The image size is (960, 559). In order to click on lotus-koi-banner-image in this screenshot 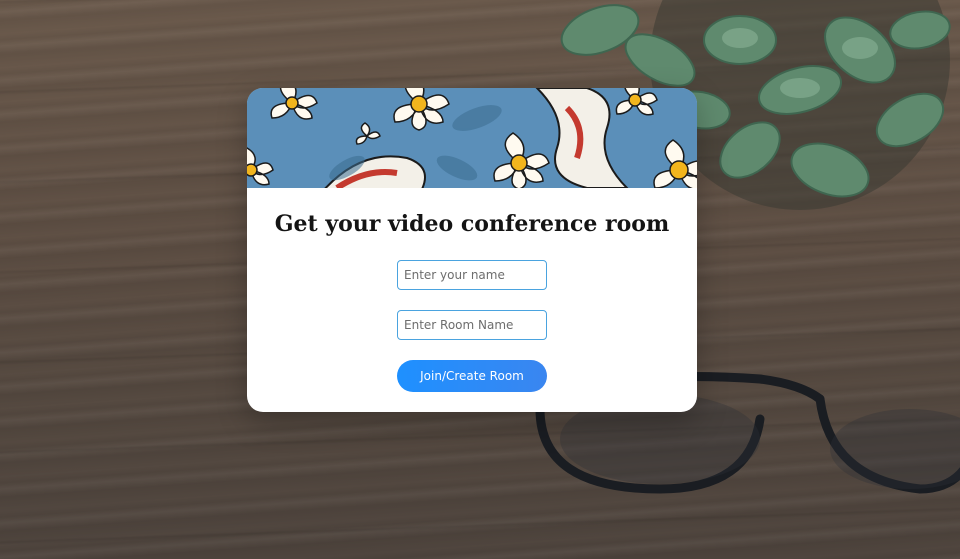, I will do `click(472, 138)`.